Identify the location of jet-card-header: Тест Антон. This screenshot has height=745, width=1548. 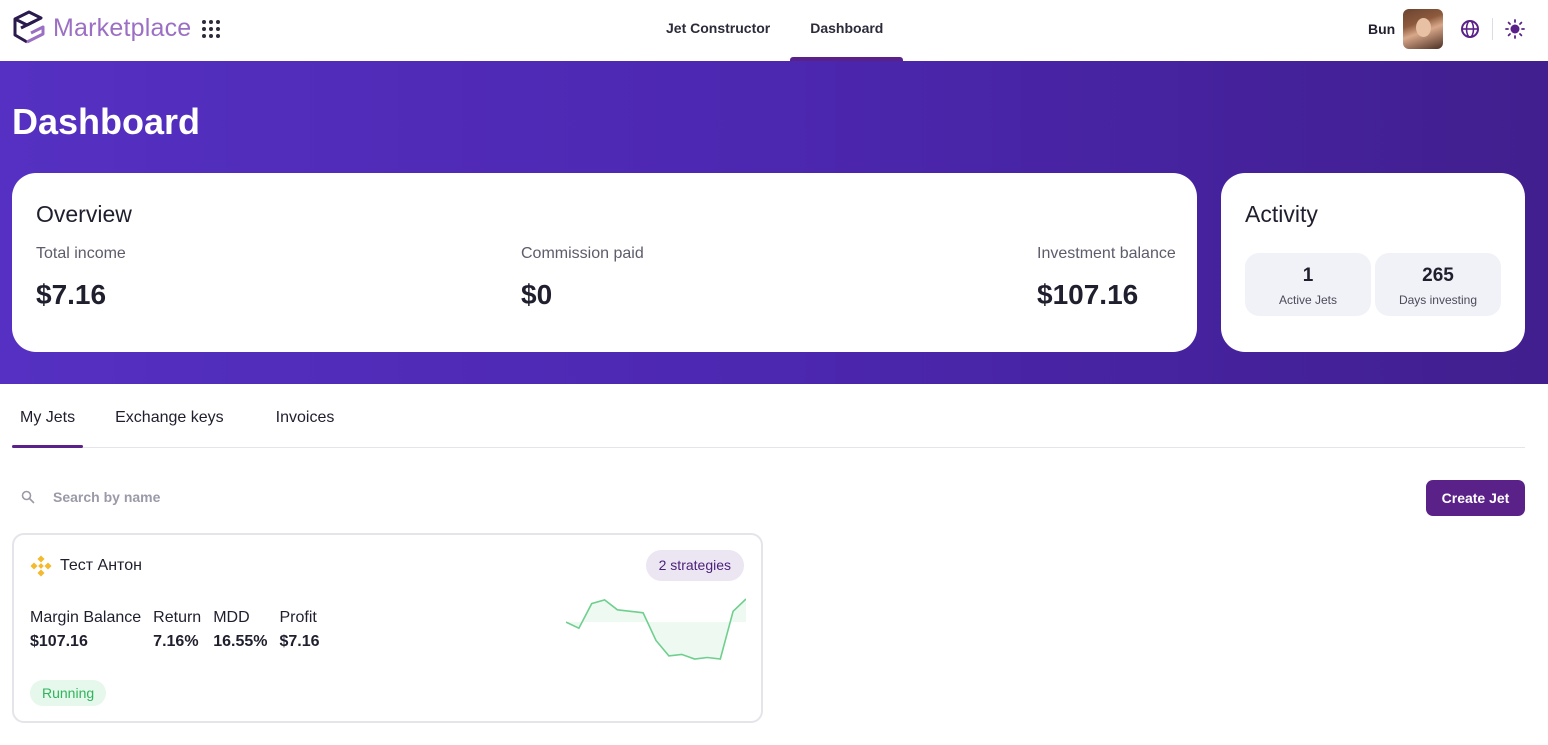
(86, 566).